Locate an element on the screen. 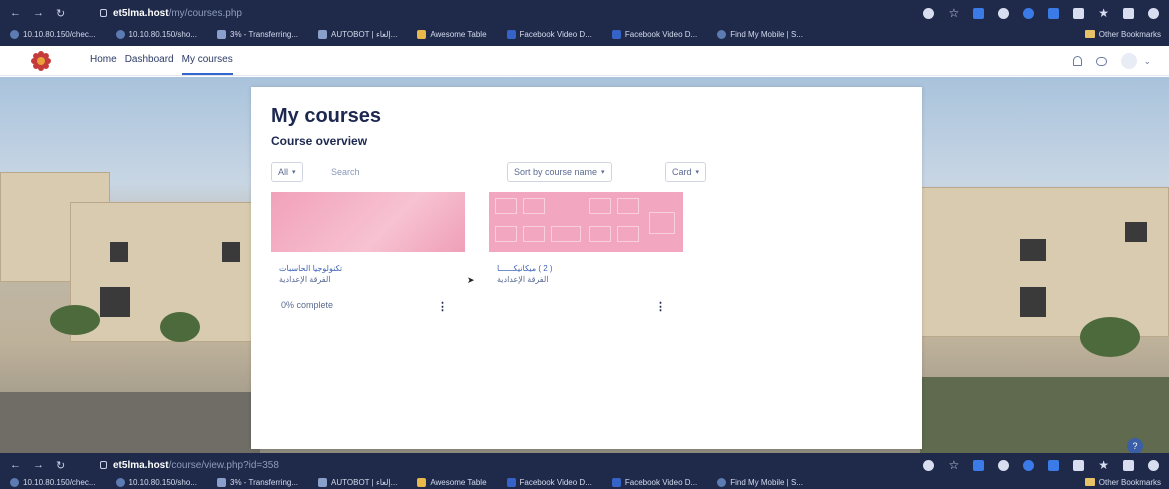 Image resolution: width=1169 pixels, height=489 pixels. mobile-icon is located at coordinates (722, 482).